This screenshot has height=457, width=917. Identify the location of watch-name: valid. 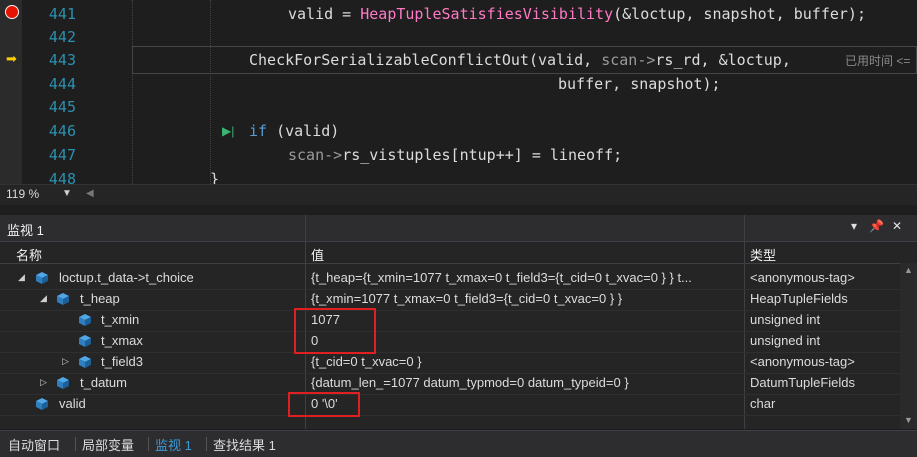
(72, 403).